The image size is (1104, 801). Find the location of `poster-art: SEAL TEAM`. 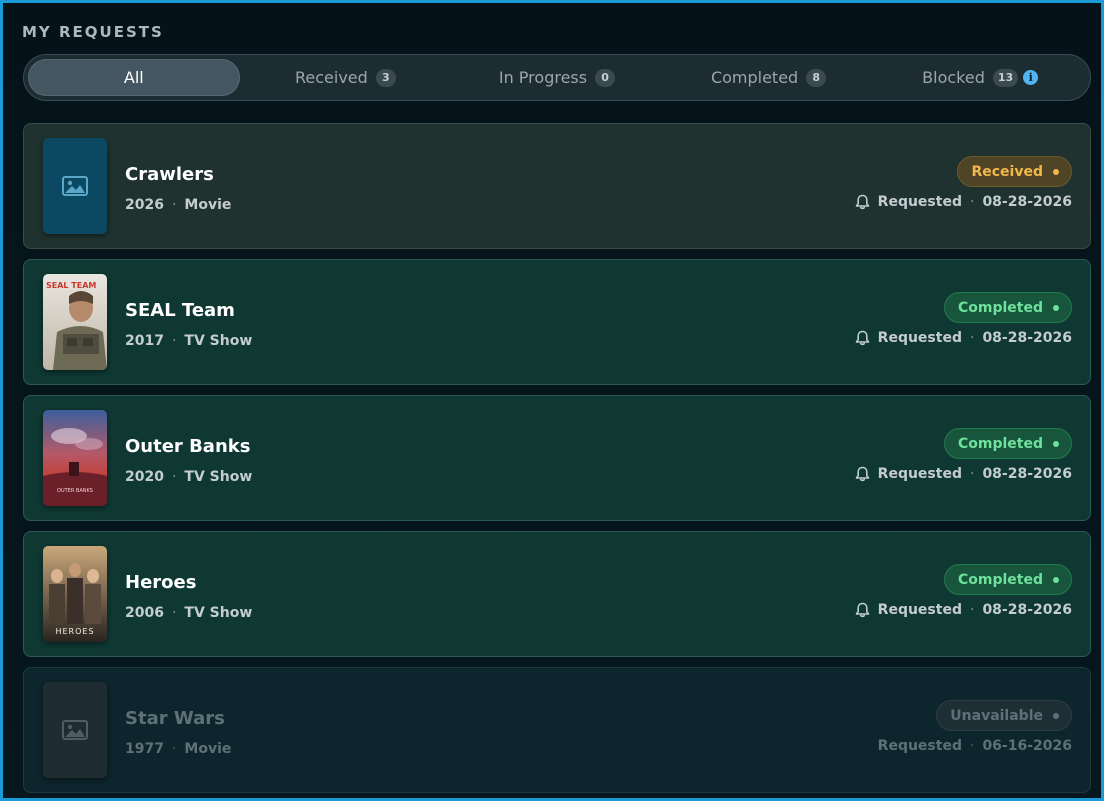

poster-art: SEAL TEAM is located at coordinates (75, 322).